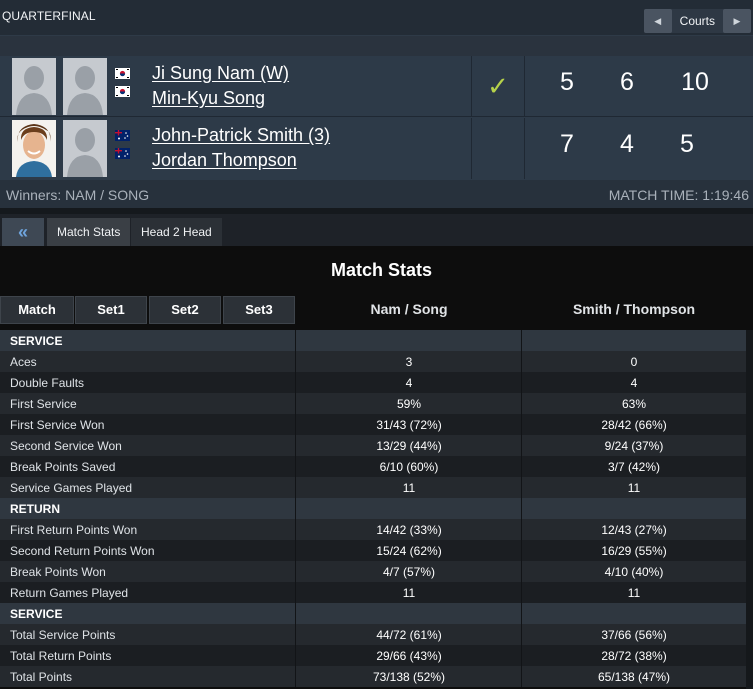 This screenshot has height=689, width=753. Describe the element at coordinates (409, 383) in the screenshot. I see `stat-value-team1: 4` at that location.